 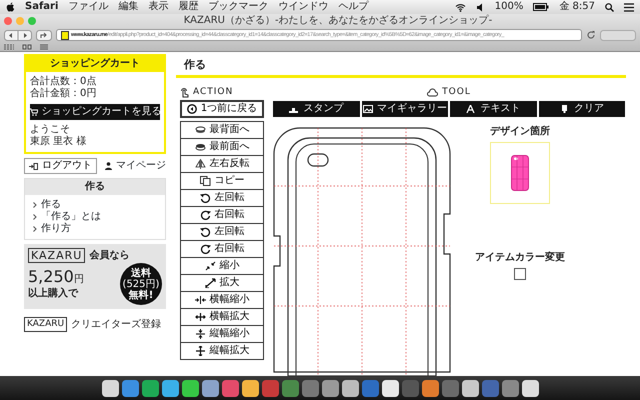 I want to click on action-button: 最前面へ, so click(x=222, y=147).